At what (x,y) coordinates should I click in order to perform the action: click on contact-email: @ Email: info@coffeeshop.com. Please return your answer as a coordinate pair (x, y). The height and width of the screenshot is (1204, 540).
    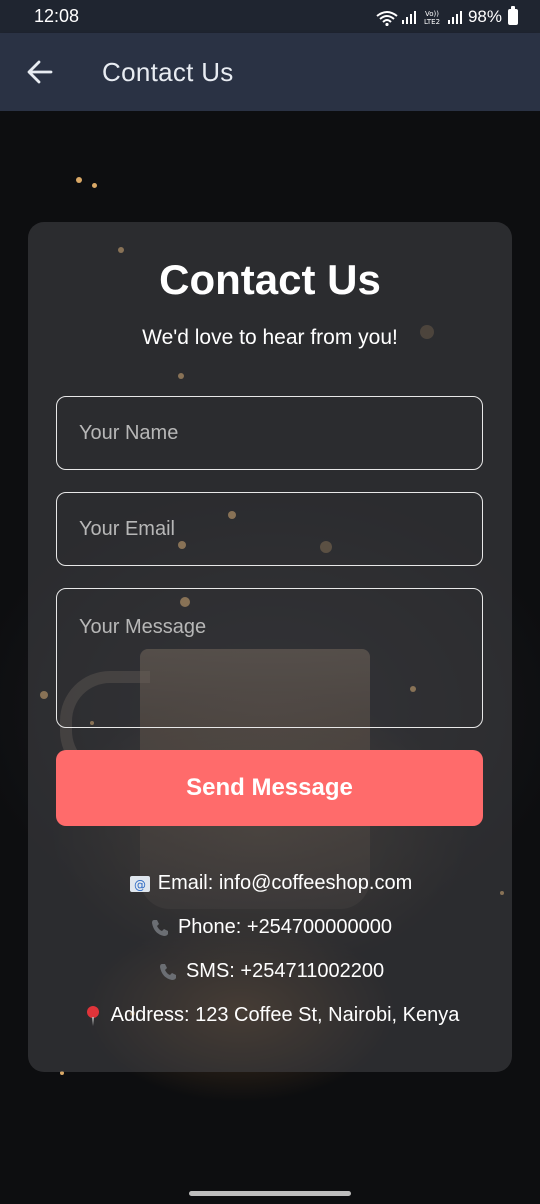
    Looking at the image, I should click on (270, 883).